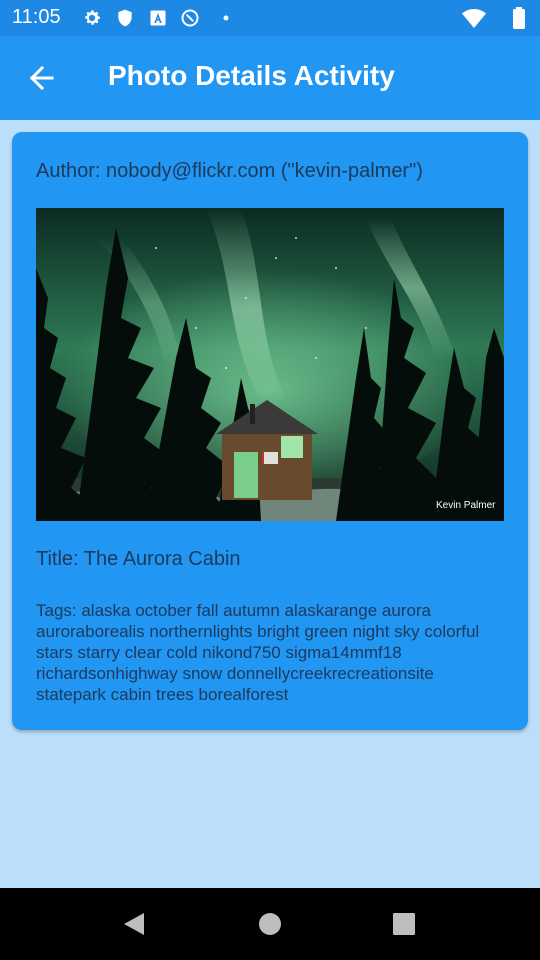  I want to click on recents-square-icon, so click(404, 924).